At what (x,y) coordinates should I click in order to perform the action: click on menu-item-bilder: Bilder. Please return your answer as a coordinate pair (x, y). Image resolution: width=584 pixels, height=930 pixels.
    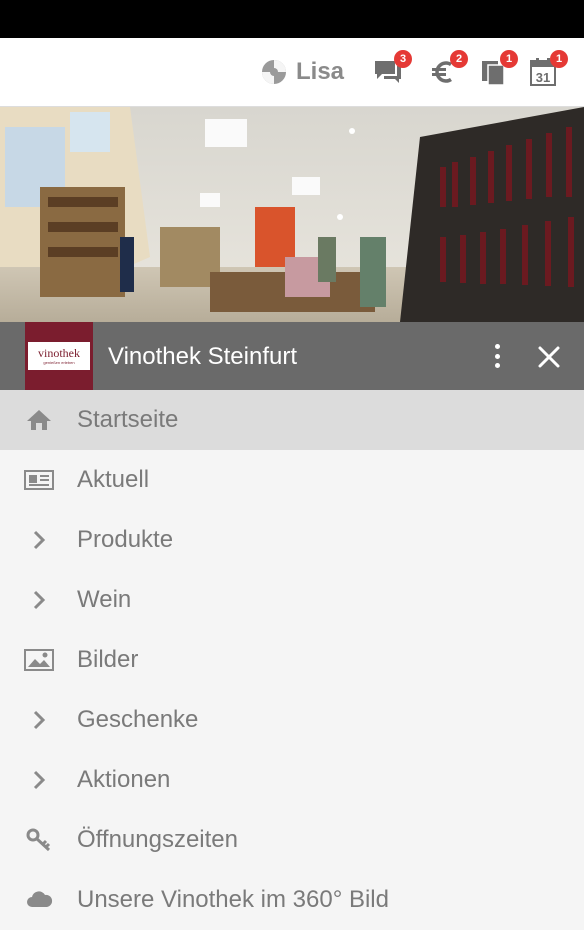
    Looking at the image, I should click on (292, 660).